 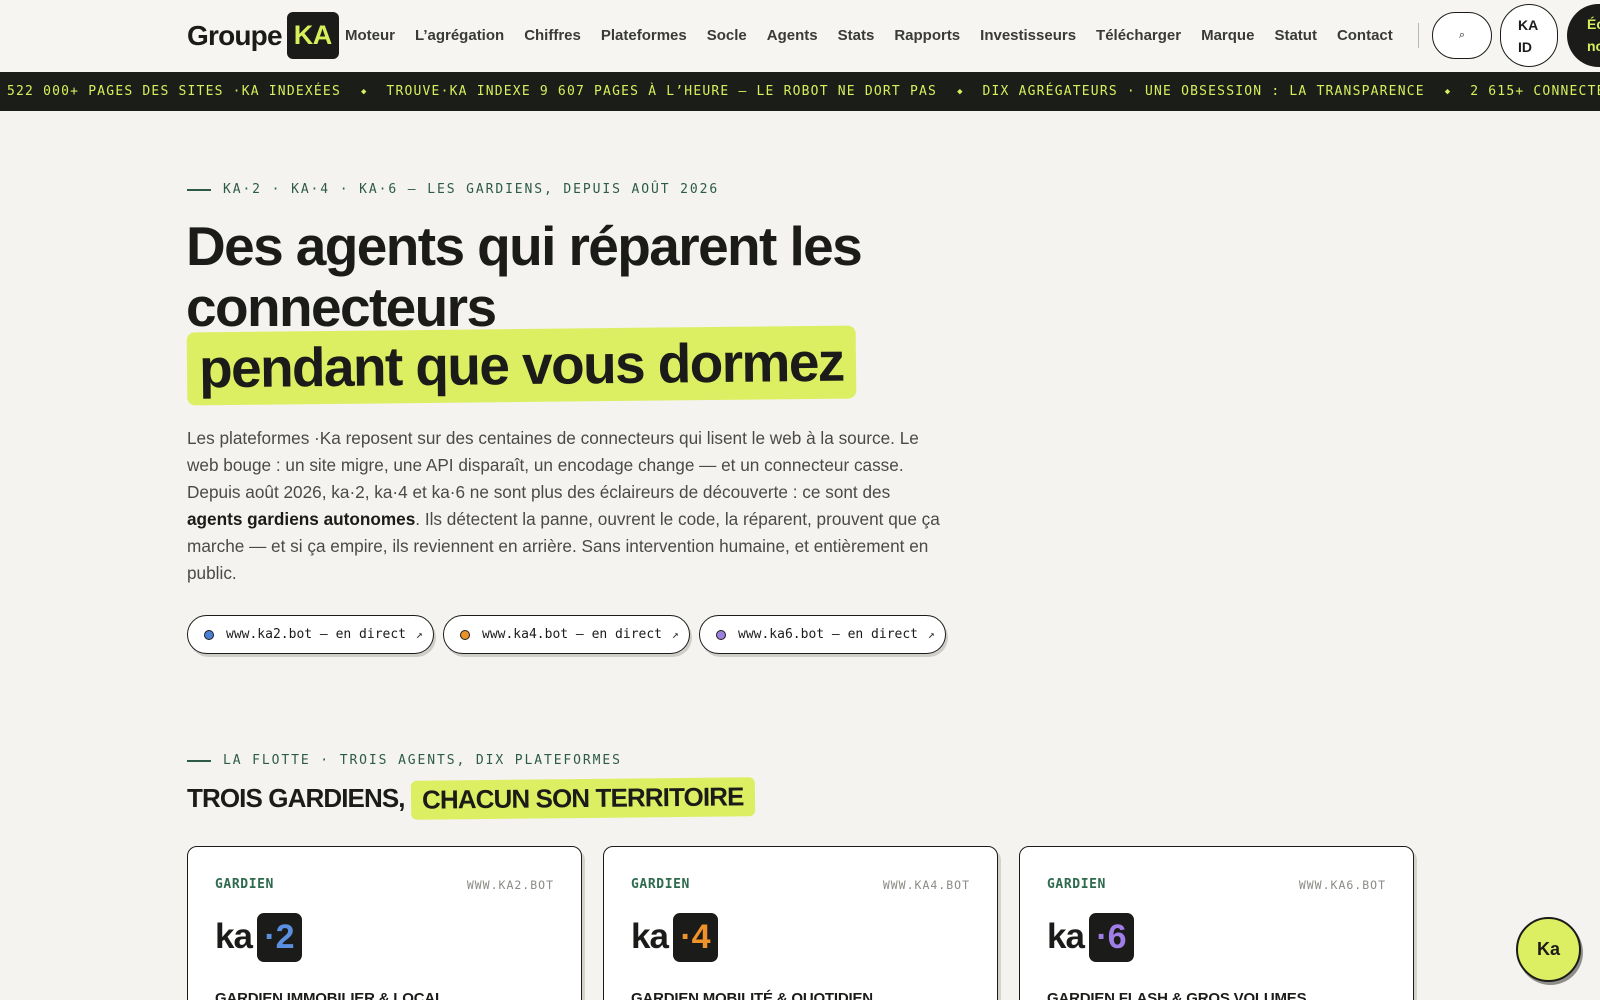 What do you see at coordinates (301, 519) in the screenshot?
I see `hero-body-bold: agents gardiens autonomes` at bounding box center [301, 519].